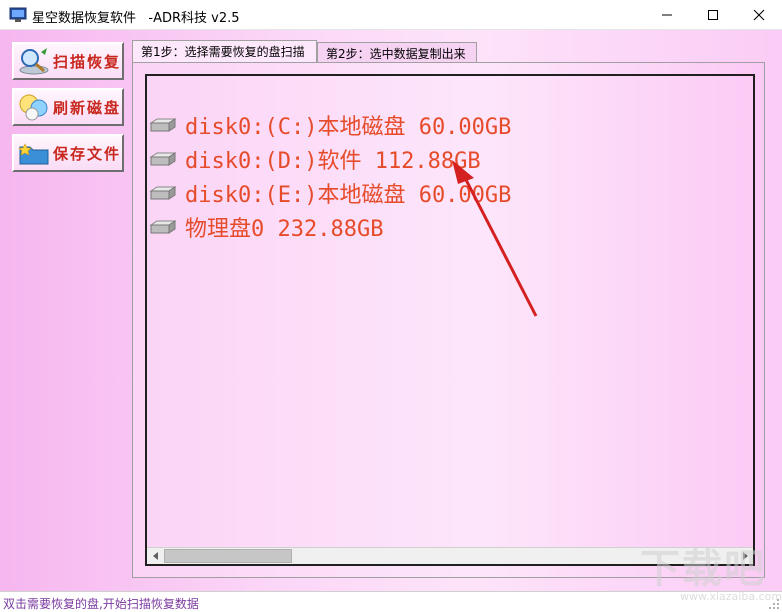 The height and width of the screenshot is (612, 782). Describe the element at coordinates (101, 604) in the screenshot. I see `status-text: 双击需要恢复的盘,开始扫描恢复数据` at that location.